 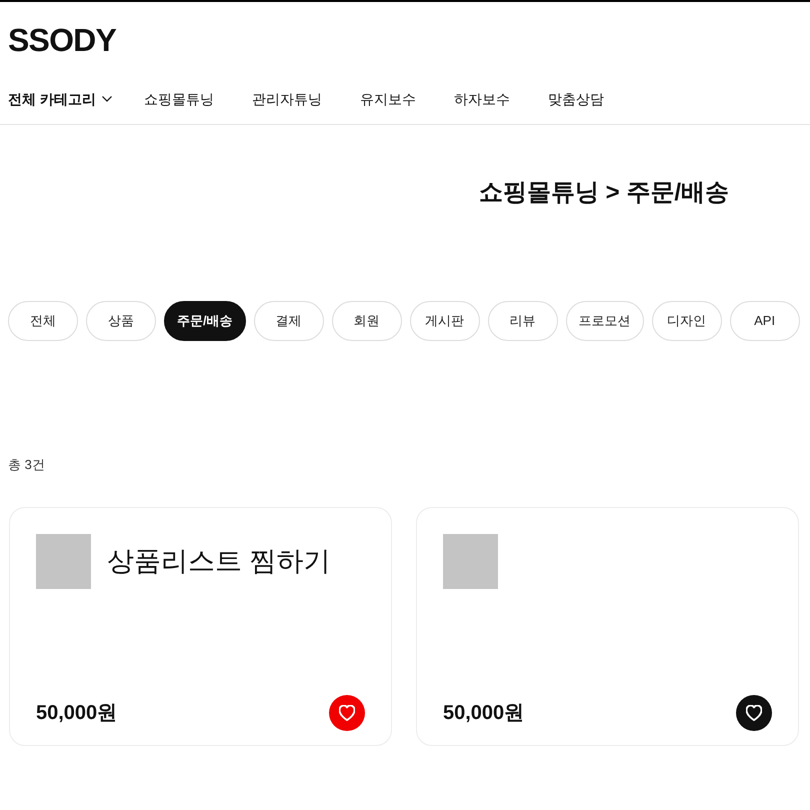 I want to click on site-logo: SSODY, so click(x=62, y=40).